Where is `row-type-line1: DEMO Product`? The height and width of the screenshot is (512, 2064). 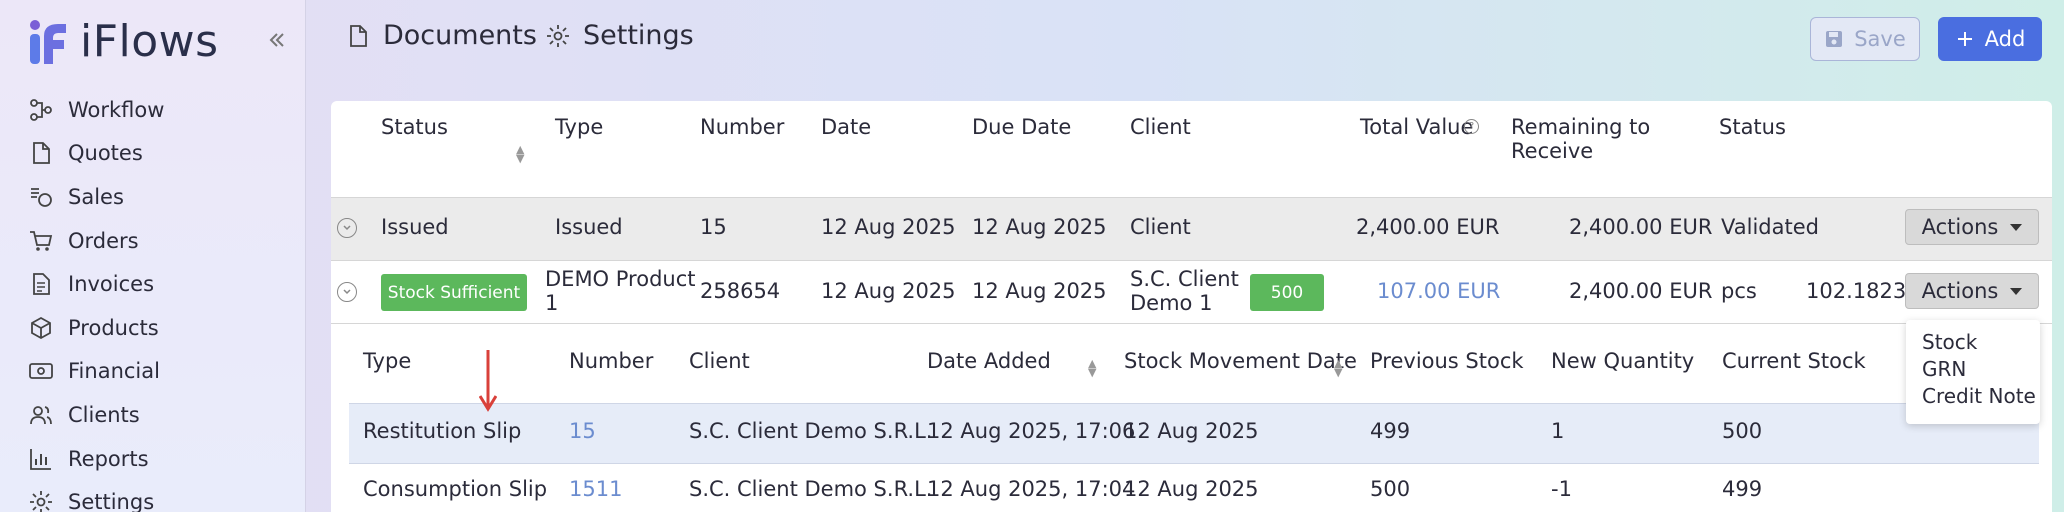
row-type-line1: DEMO Product is located at coordinates (620, 279).